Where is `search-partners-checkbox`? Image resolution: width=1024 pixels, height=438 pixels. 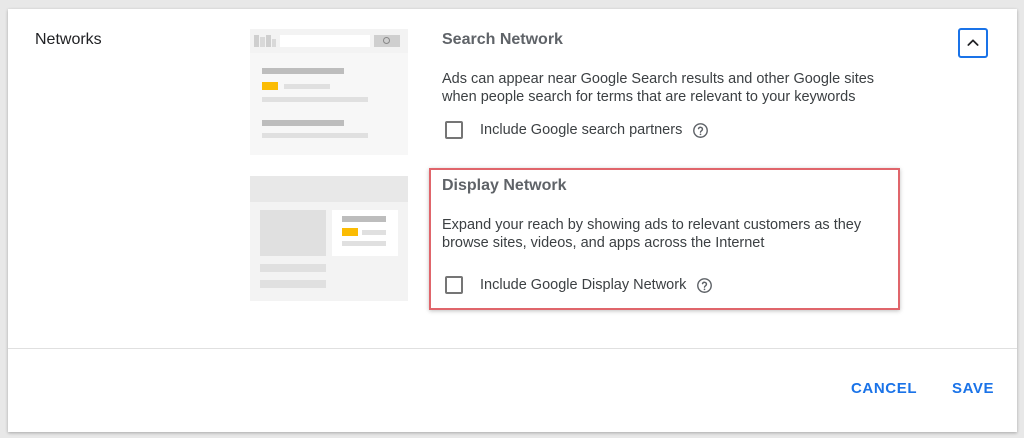
search-partners-checkbox is located at coordinates (454, 130).